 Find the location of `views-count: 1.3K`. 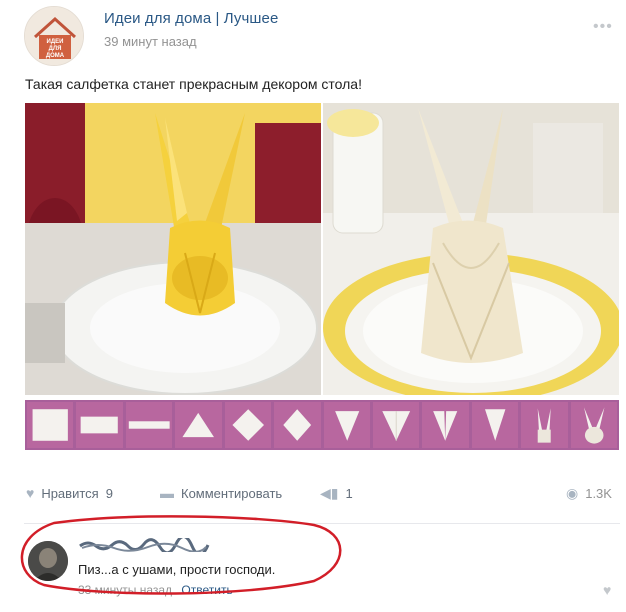

views-count: 1.3K is located at coordinates (598, 493).